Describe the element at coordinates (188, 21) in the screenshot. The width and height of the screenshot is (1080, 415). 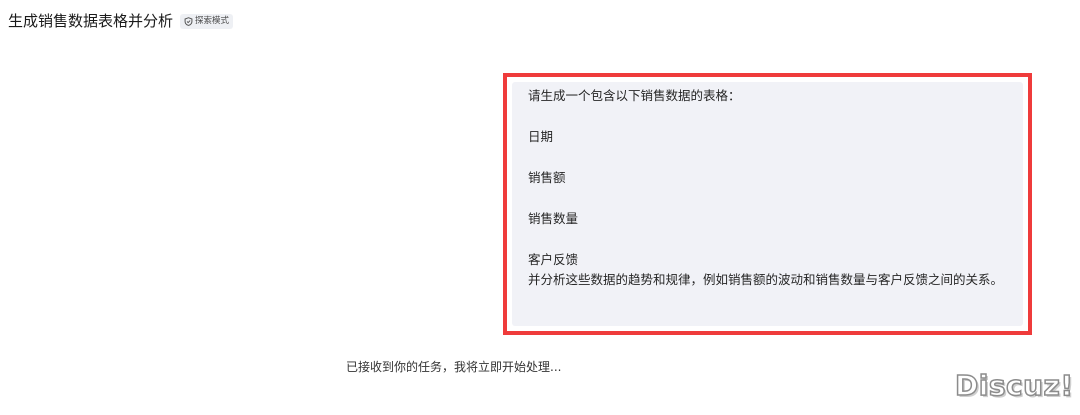
I see `shield-icon` at that location.